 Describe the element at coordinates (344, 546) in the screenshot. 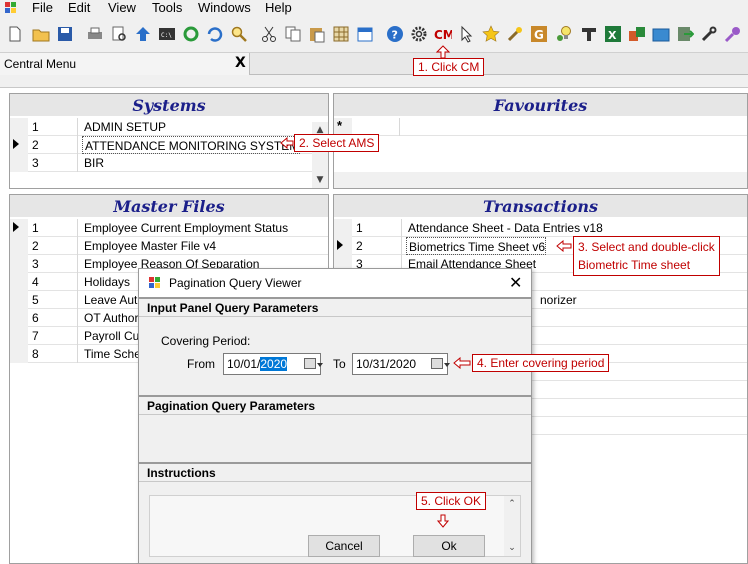

I see `cancel-button: Cancel` at that location.